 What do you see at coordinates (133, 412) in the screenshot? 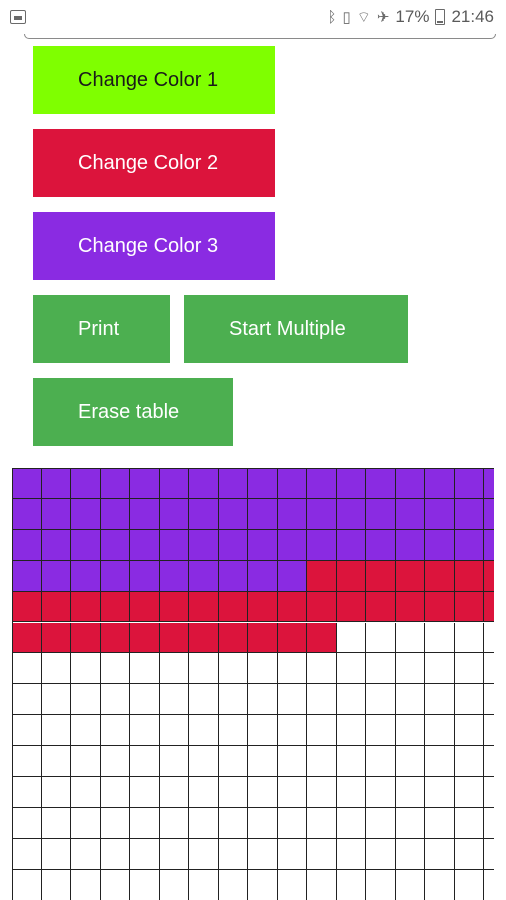
I see `erase-table-button: Erase table` at bounding box center [133, 412].